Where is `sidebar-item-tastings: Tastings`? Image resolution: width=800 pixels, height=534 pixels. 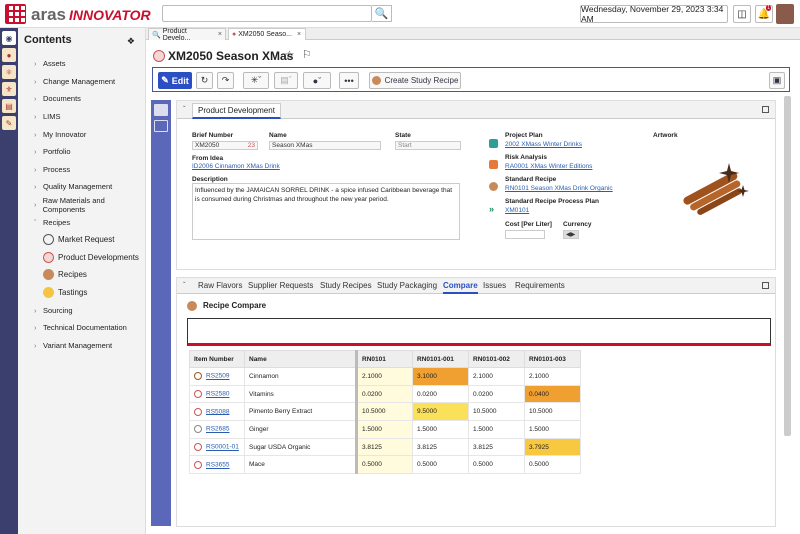
sidebar-item-tastings: Tastings is located at coordinates (81, 293).